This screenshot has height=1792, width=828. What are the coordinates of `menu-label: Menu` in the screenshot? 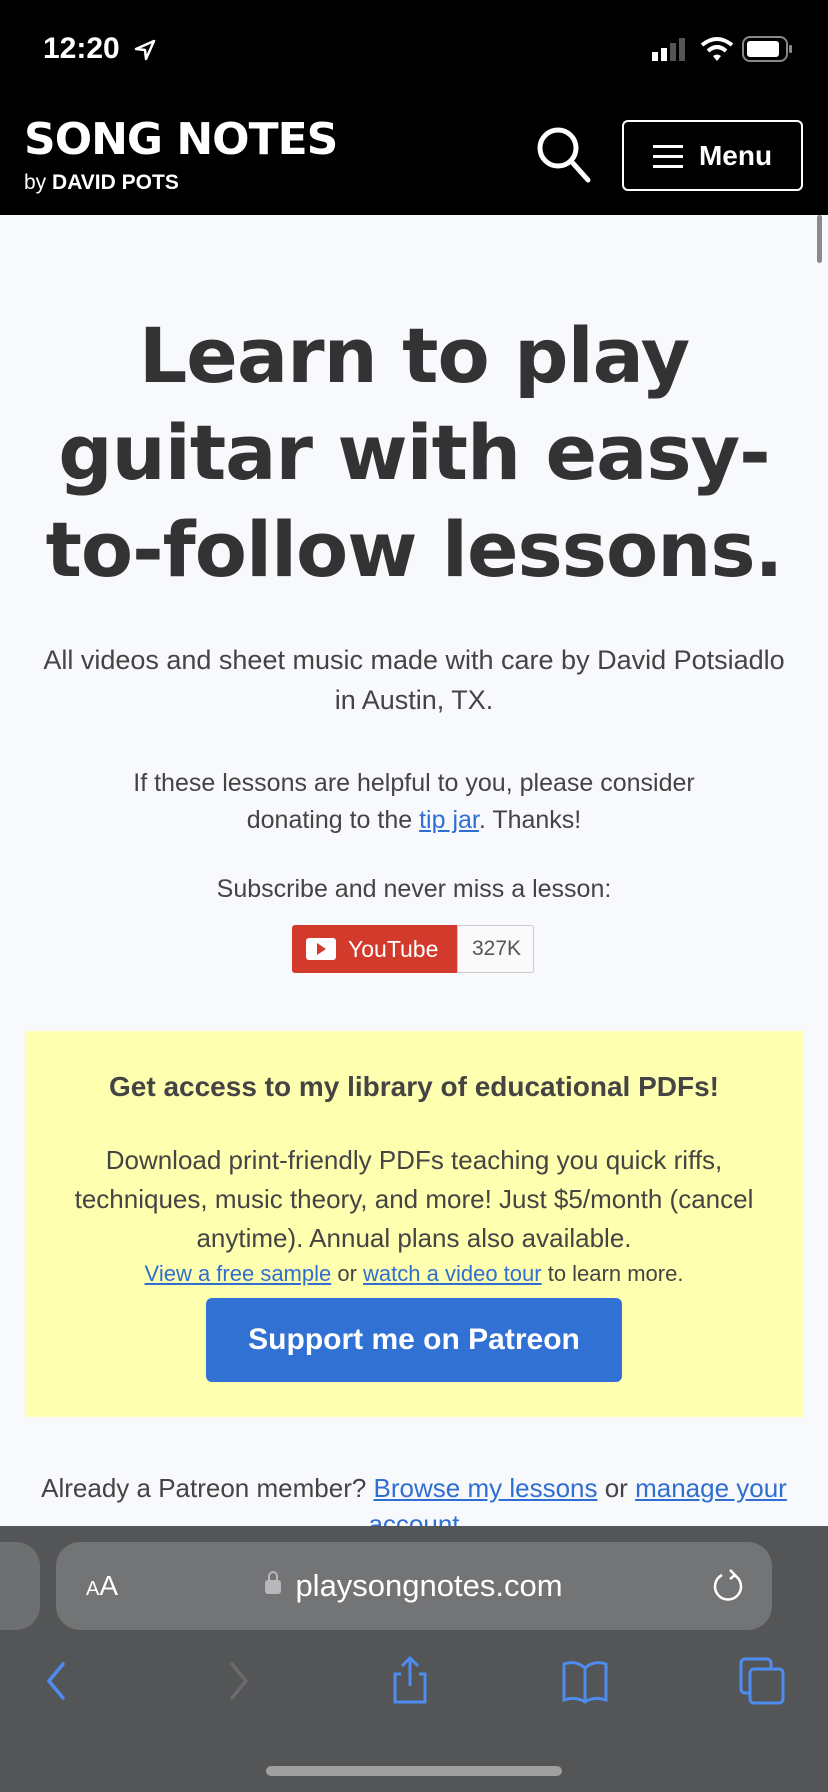 It's located at (735, 155).